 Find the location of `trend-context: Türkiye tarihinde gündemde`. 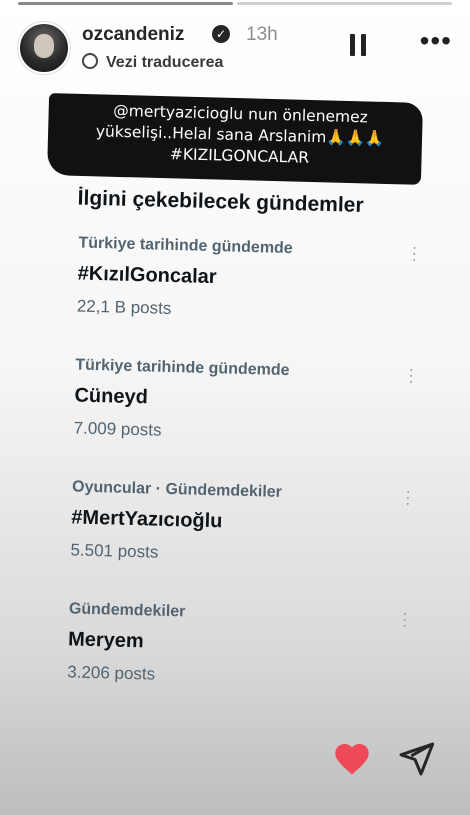

trend-context: Türkiye tarihinde gündemde is located at coordinates (185, 246).